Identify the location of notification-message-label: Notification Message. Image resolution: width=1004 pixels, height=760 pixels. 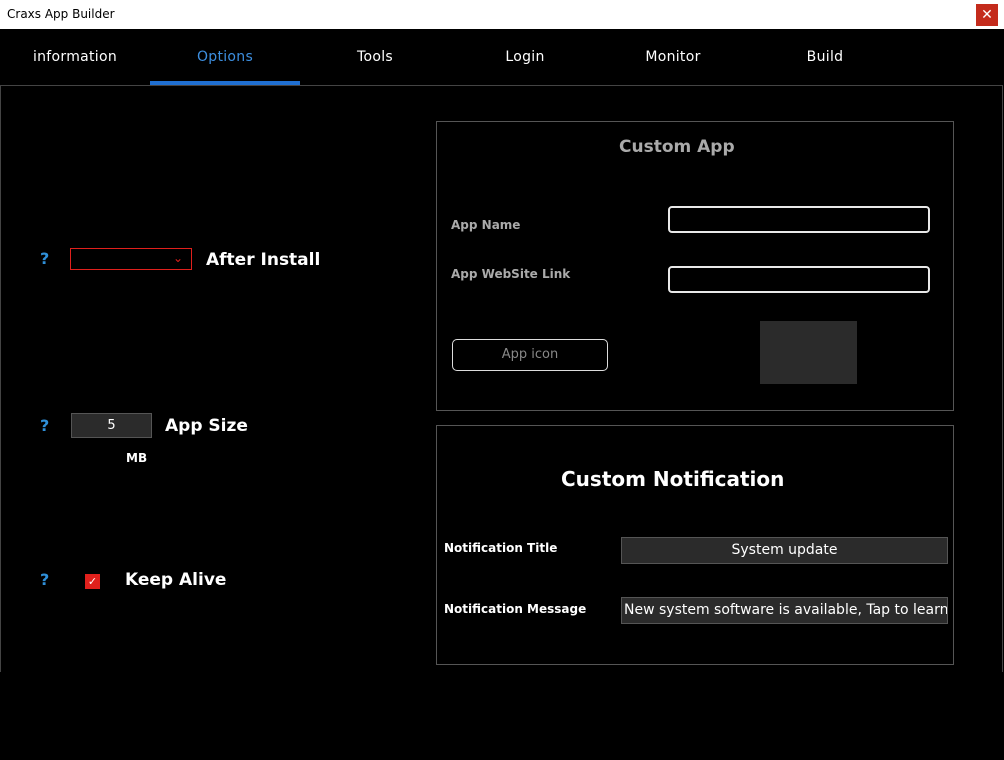
(515, 609).